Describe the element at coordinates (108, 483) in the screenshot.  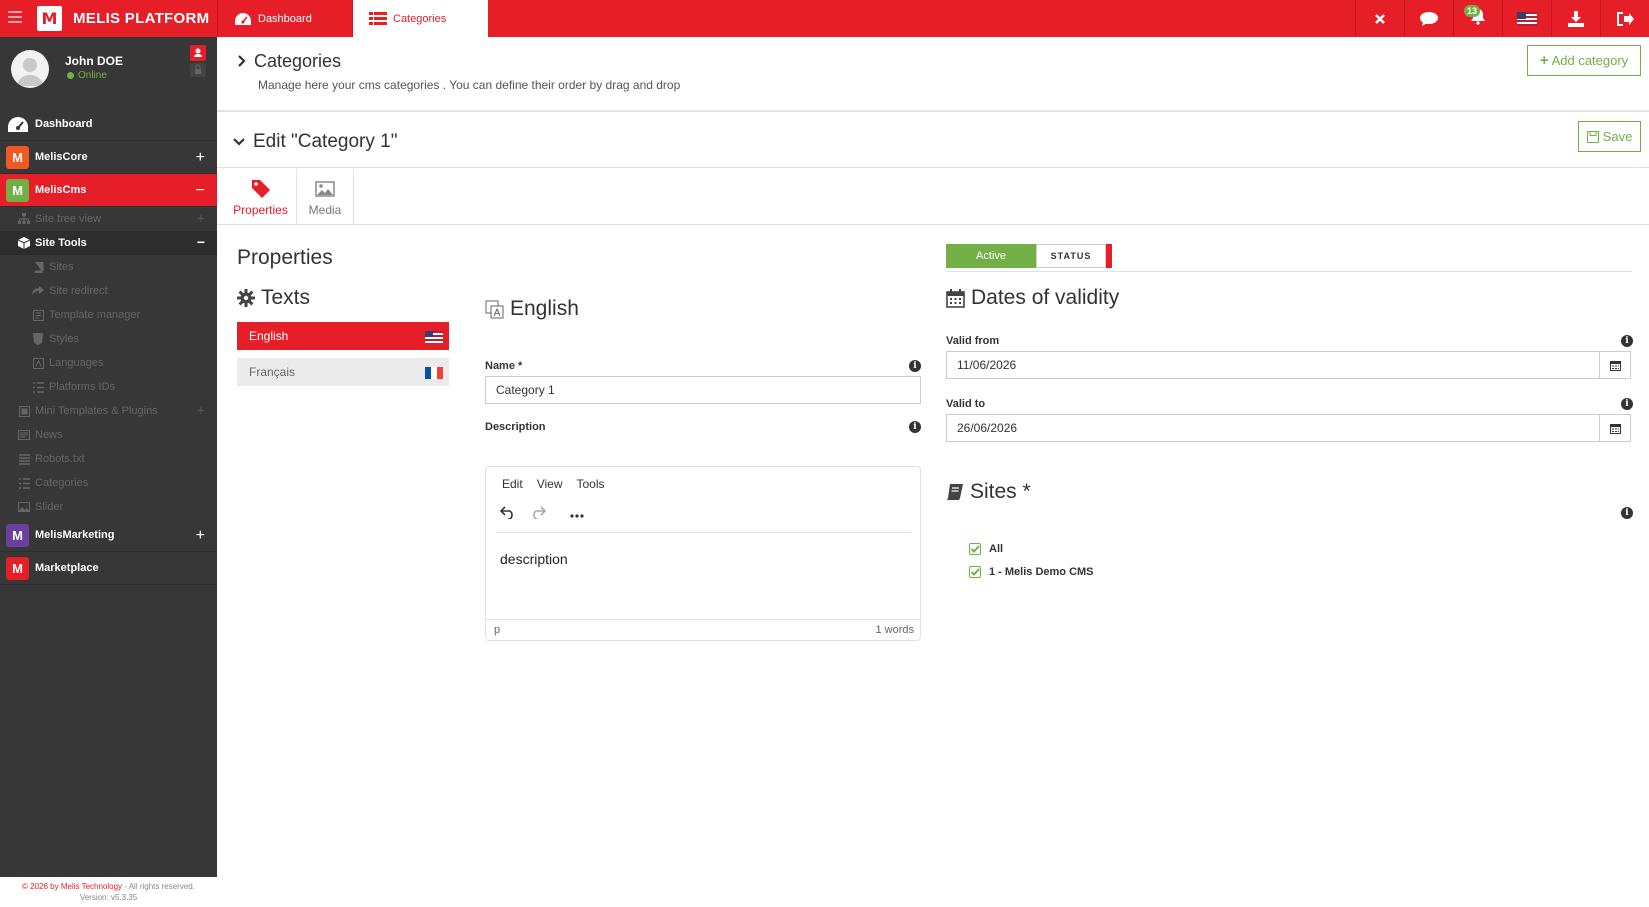
I see `sidebar-item-categories: Categories` at that location.